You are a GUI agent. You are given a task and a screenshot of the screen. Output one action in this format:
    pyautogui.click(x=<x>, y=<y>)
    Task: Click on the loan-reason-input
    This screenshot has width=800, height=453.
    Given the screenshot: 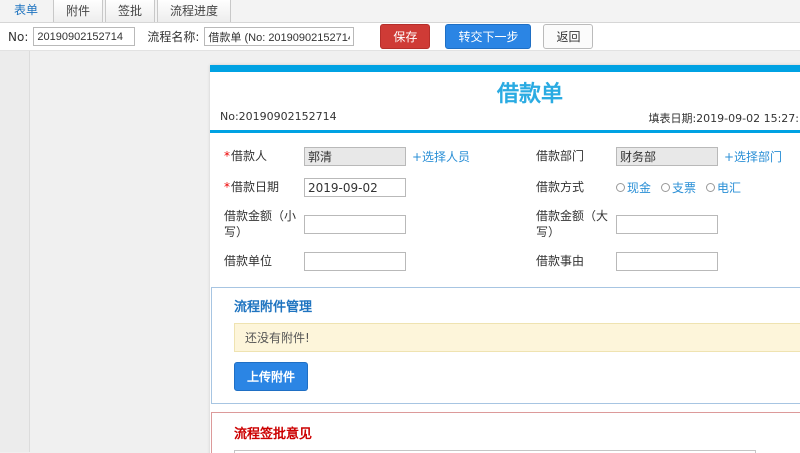 What is the action you would take?
    pyautogui.click(x=667, y=262)
    